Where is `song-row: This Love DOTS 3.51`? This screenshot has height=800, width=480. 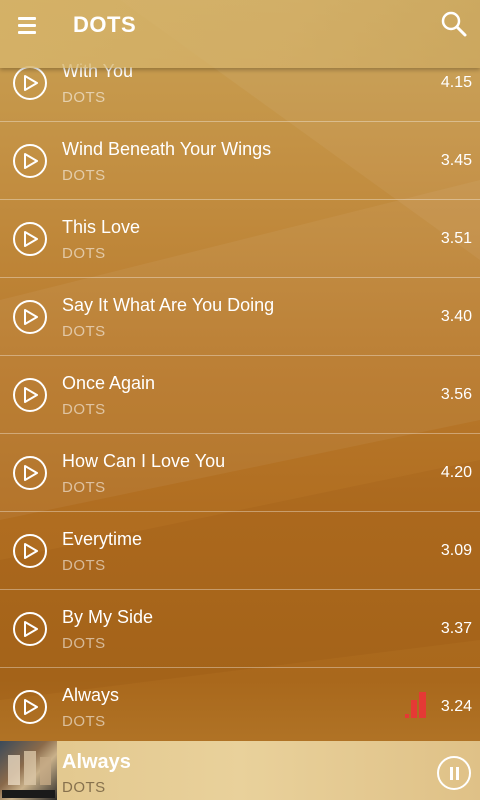 song-row: This Love DOTS 3.51 is located at coordinates (240, 239).